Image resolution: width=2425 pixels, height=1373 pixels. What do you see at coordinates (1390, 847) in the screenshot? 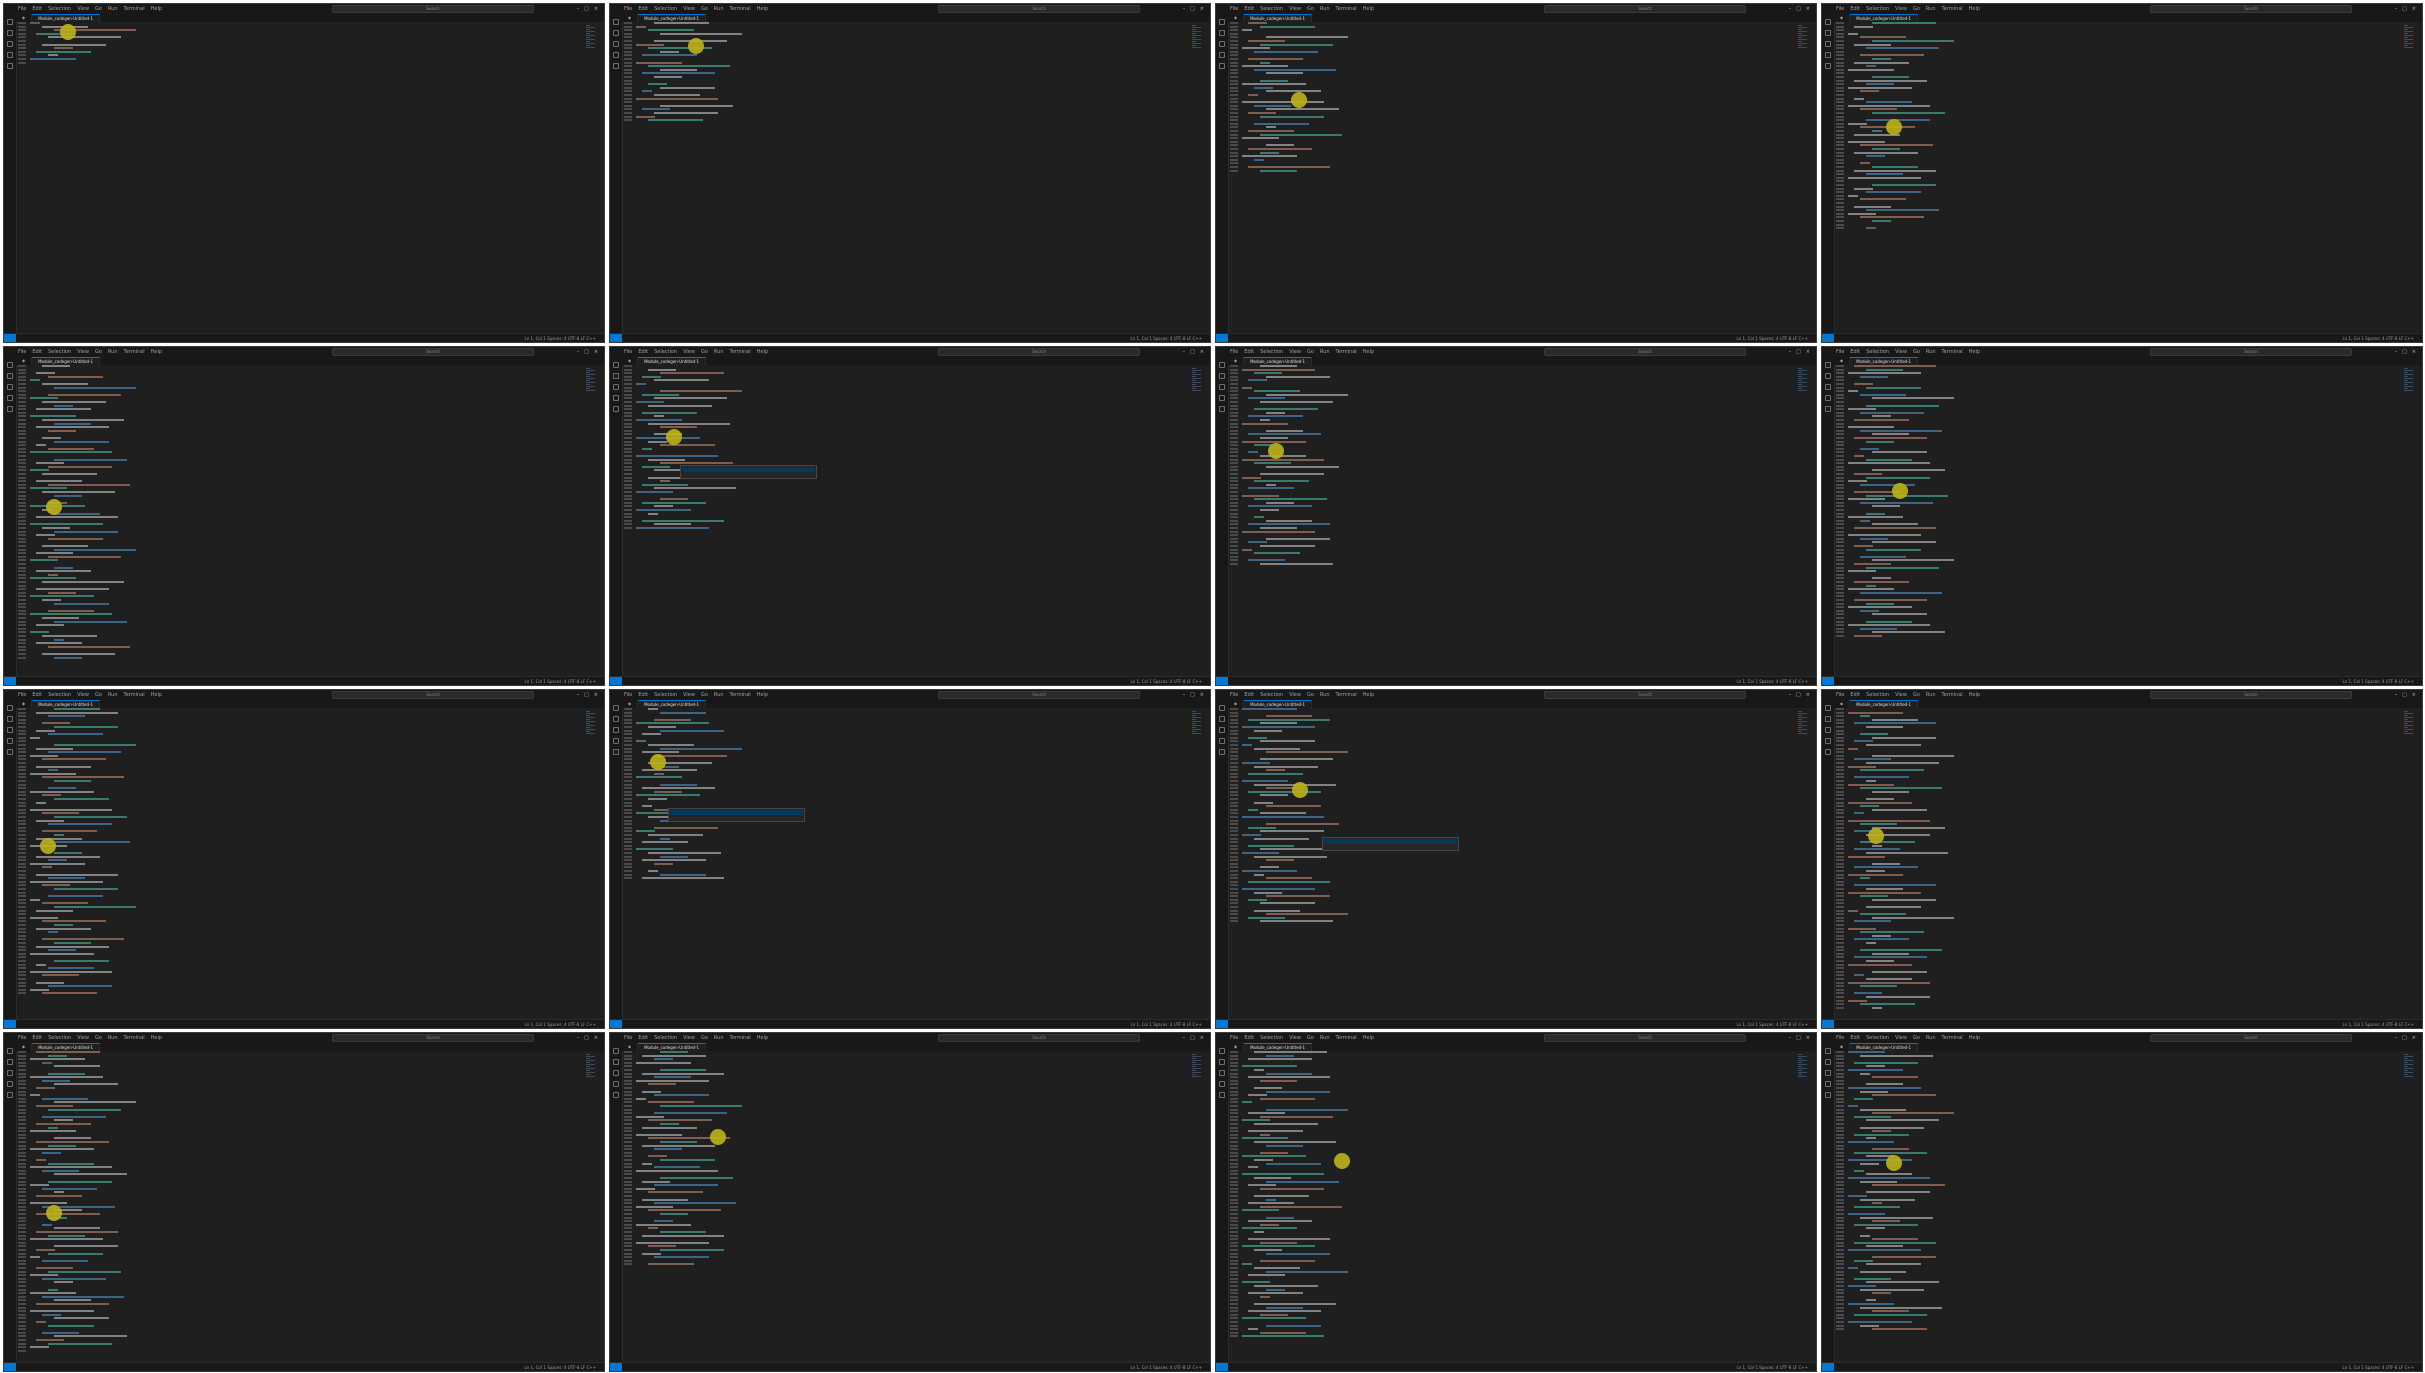
I see `suggestion-item` at bounding box center [1390, 847].